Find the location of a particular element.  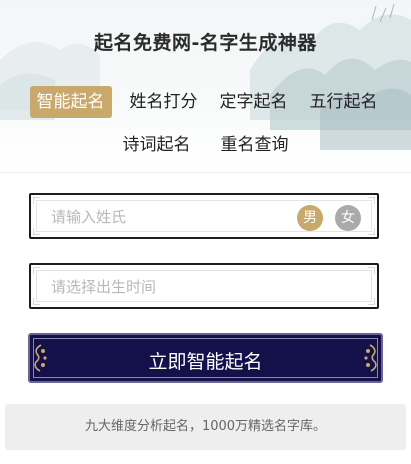

birth-time-field is located at coordinates (204, 286).